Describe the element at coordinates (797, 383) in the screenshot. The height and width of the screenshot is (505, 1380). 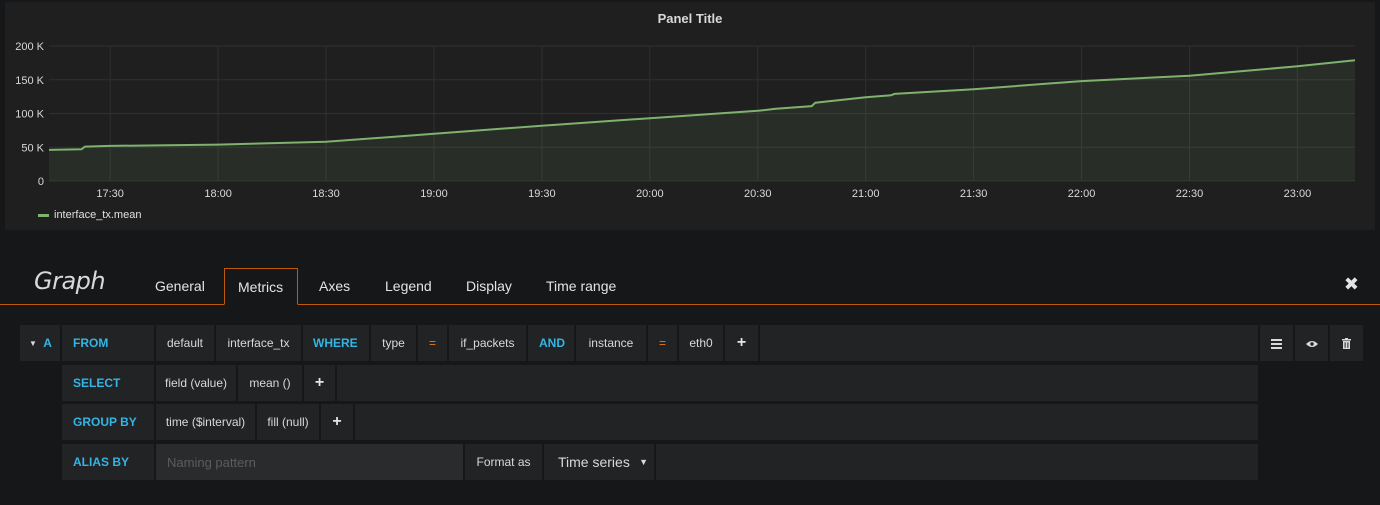
I see `select-row-filler` at that location.